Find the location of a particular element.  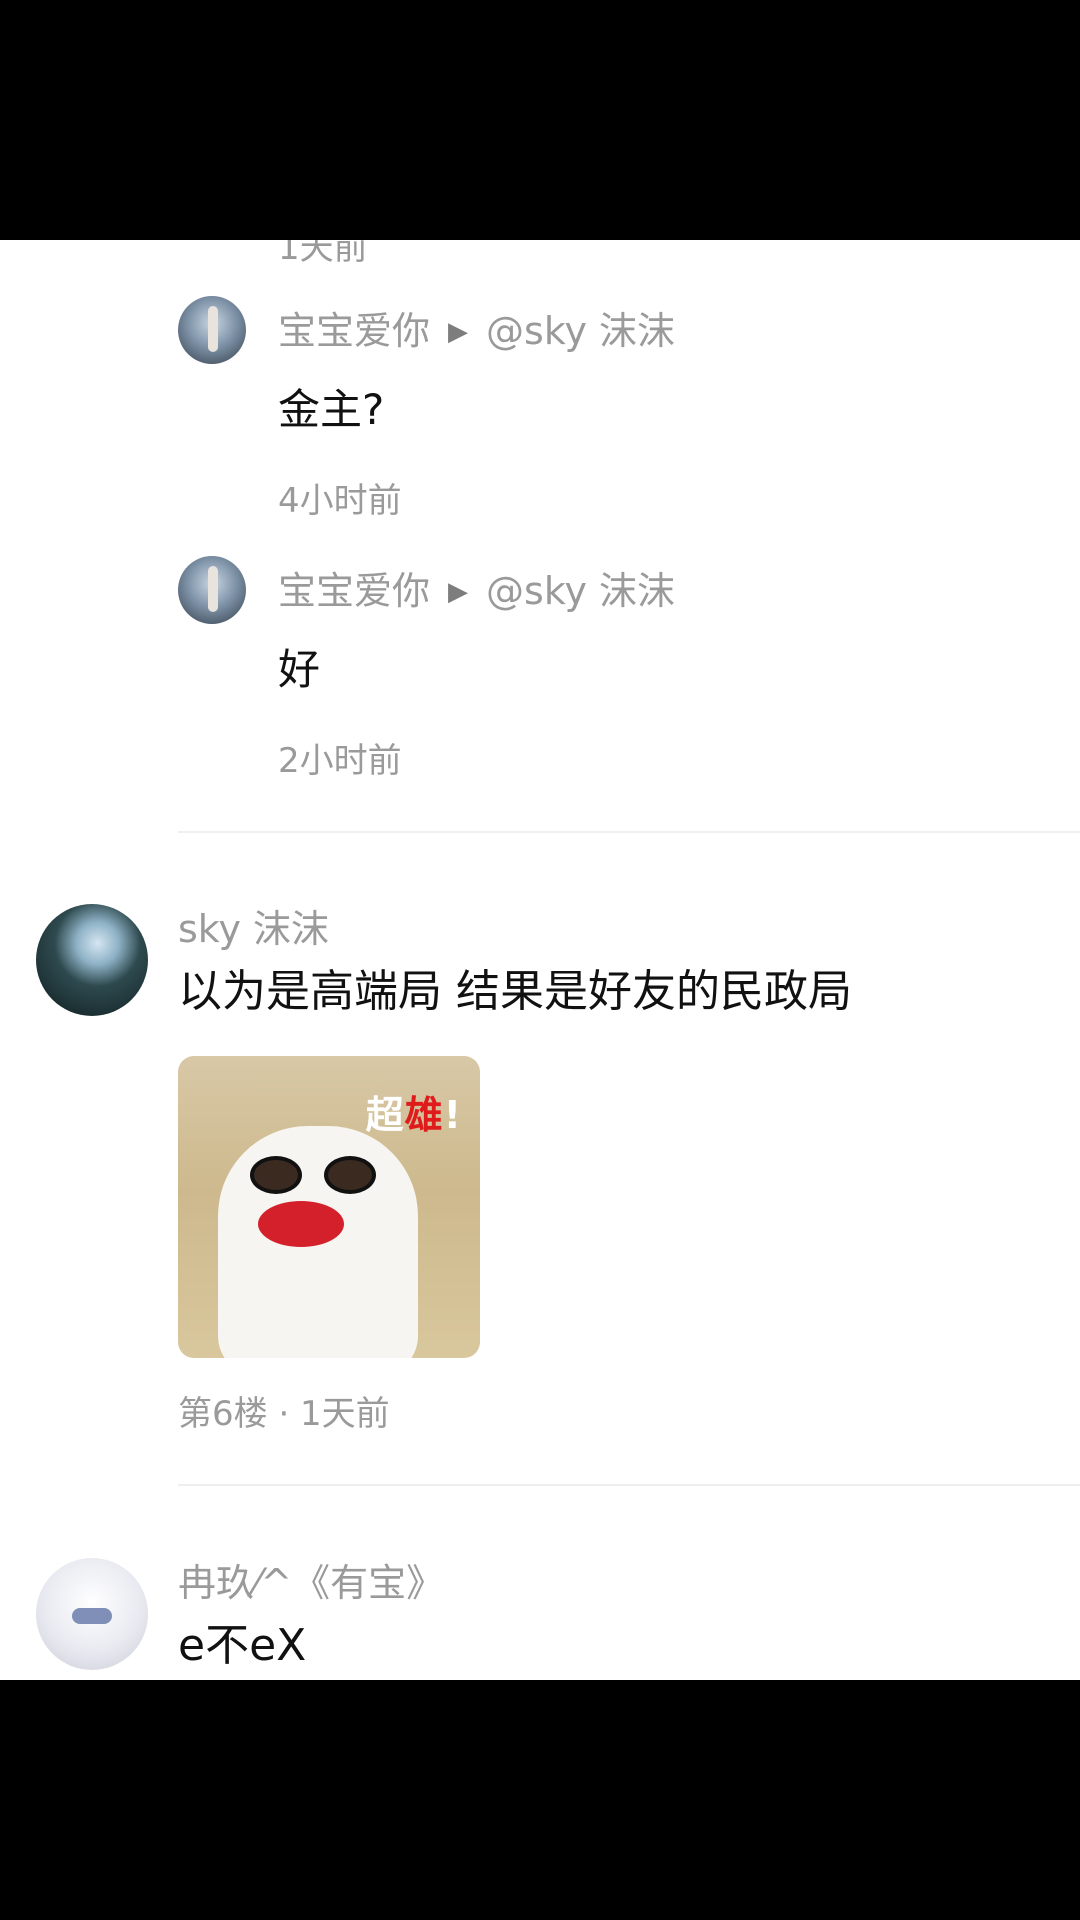

cat-lips is located at coordinates (301, 1224).